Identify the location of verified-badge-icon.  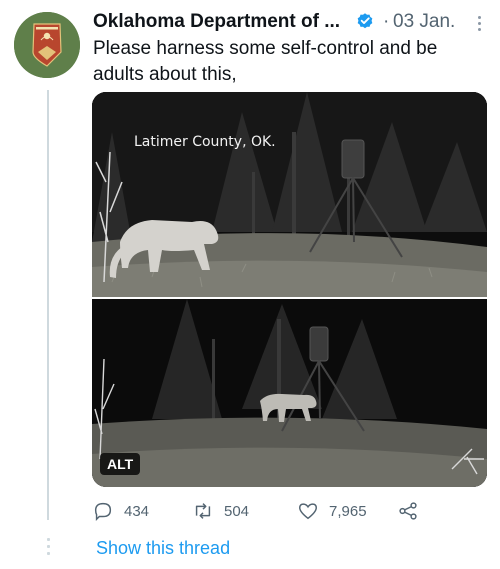
(365, 21).